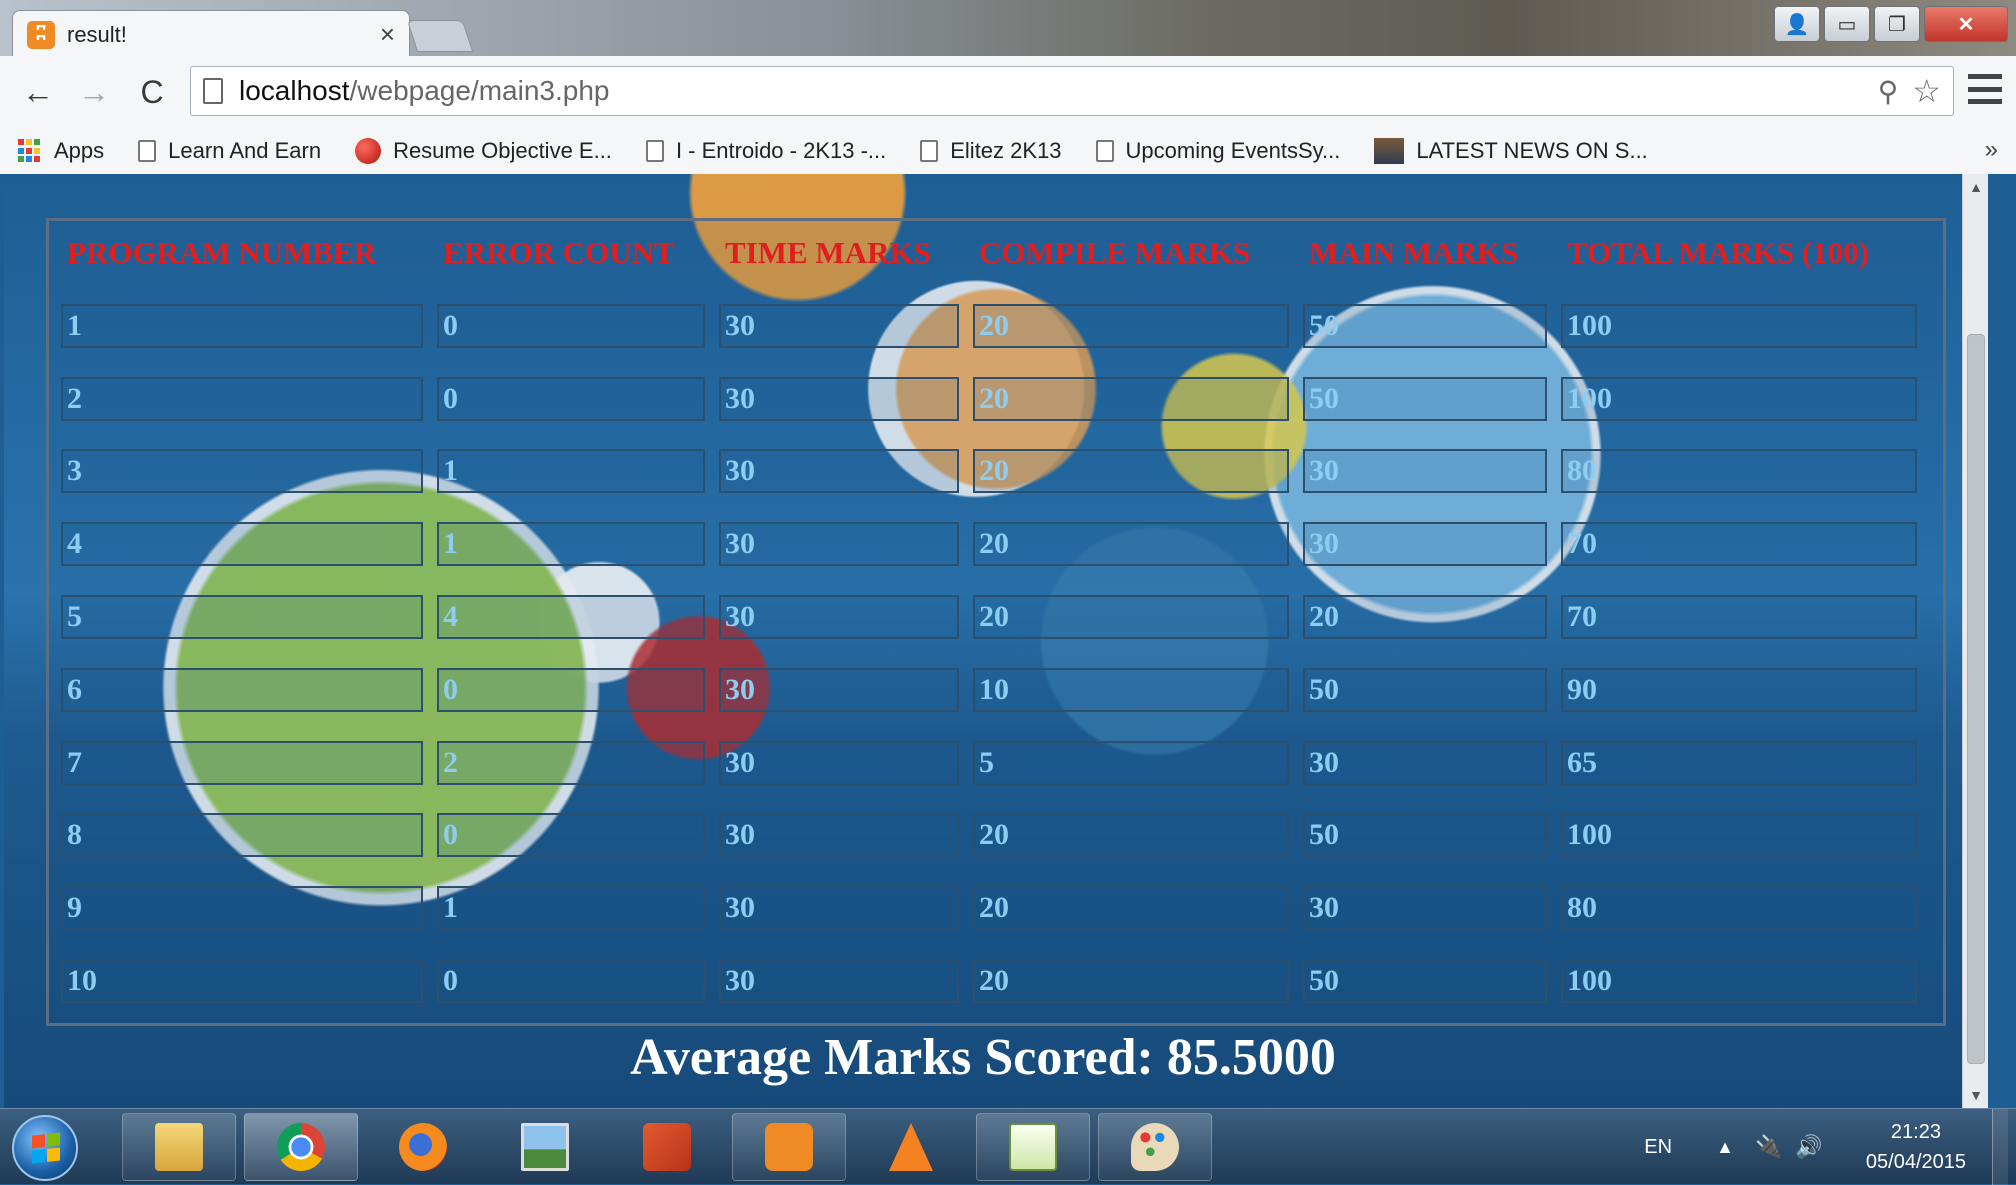  What do you see at coordinates (61, 151) in the screenshot?
I see `bookmark-apps: Apps` at bounding box center [61, 151].